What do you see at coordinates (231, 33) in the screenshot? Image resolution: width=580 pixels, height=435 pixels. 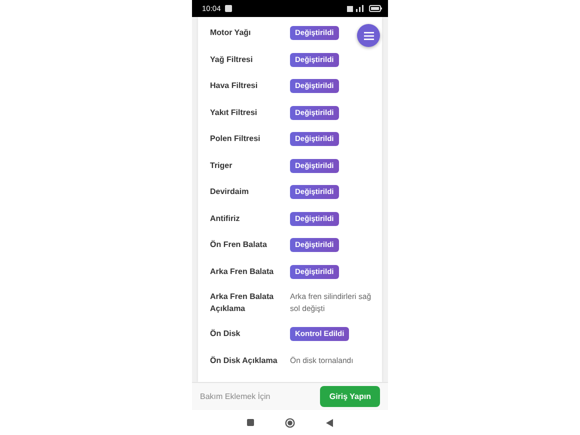 I see `item-label: Motor Yağı` at bounding box center [231, 33].